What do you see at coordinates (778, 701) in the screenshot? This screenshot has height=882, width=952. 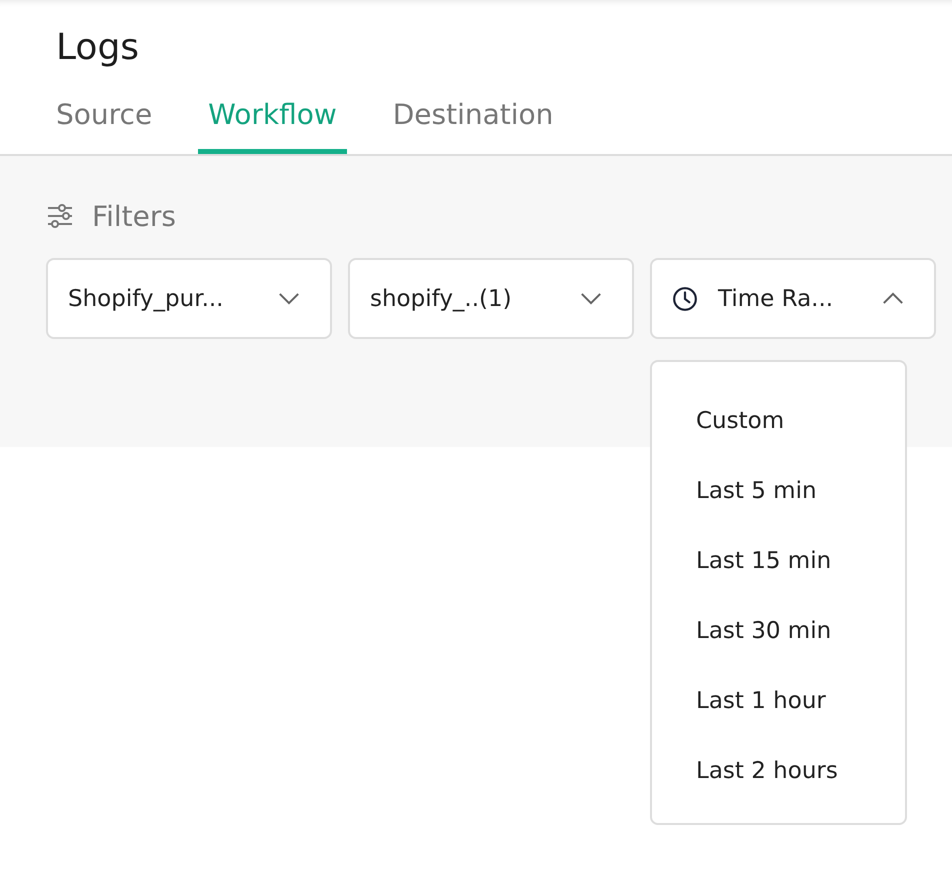 I see `menu-item: Last 1 hour` at bounding box center [778, 701].